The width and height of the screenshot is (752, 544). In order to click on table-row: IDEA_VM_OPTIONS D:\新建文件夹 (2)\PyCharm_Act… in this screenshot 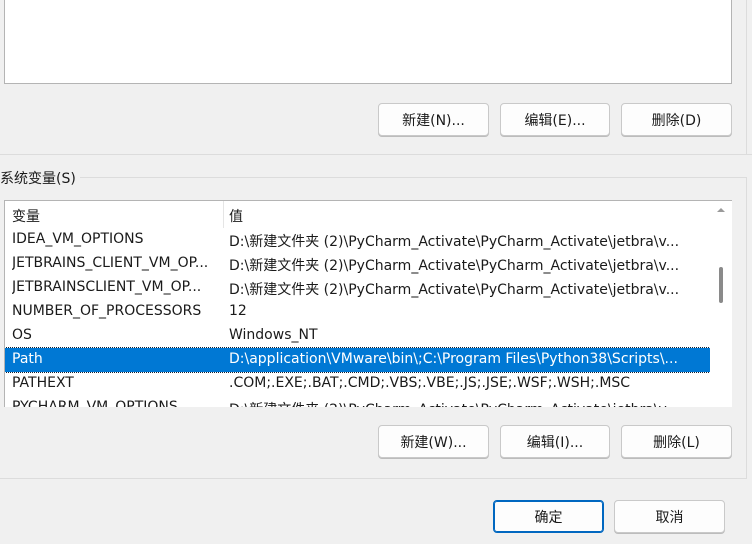, I will do `click(357, 240)`.